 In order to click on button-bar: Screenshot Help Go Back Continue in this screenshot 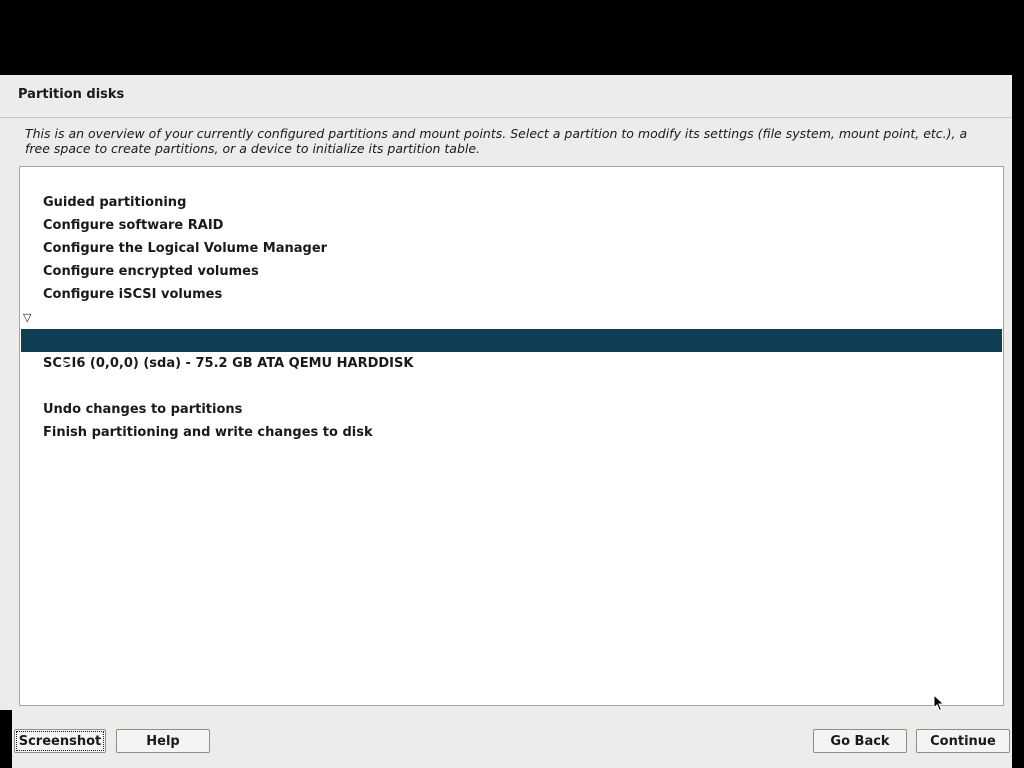, I will do `click(506, 746)`.